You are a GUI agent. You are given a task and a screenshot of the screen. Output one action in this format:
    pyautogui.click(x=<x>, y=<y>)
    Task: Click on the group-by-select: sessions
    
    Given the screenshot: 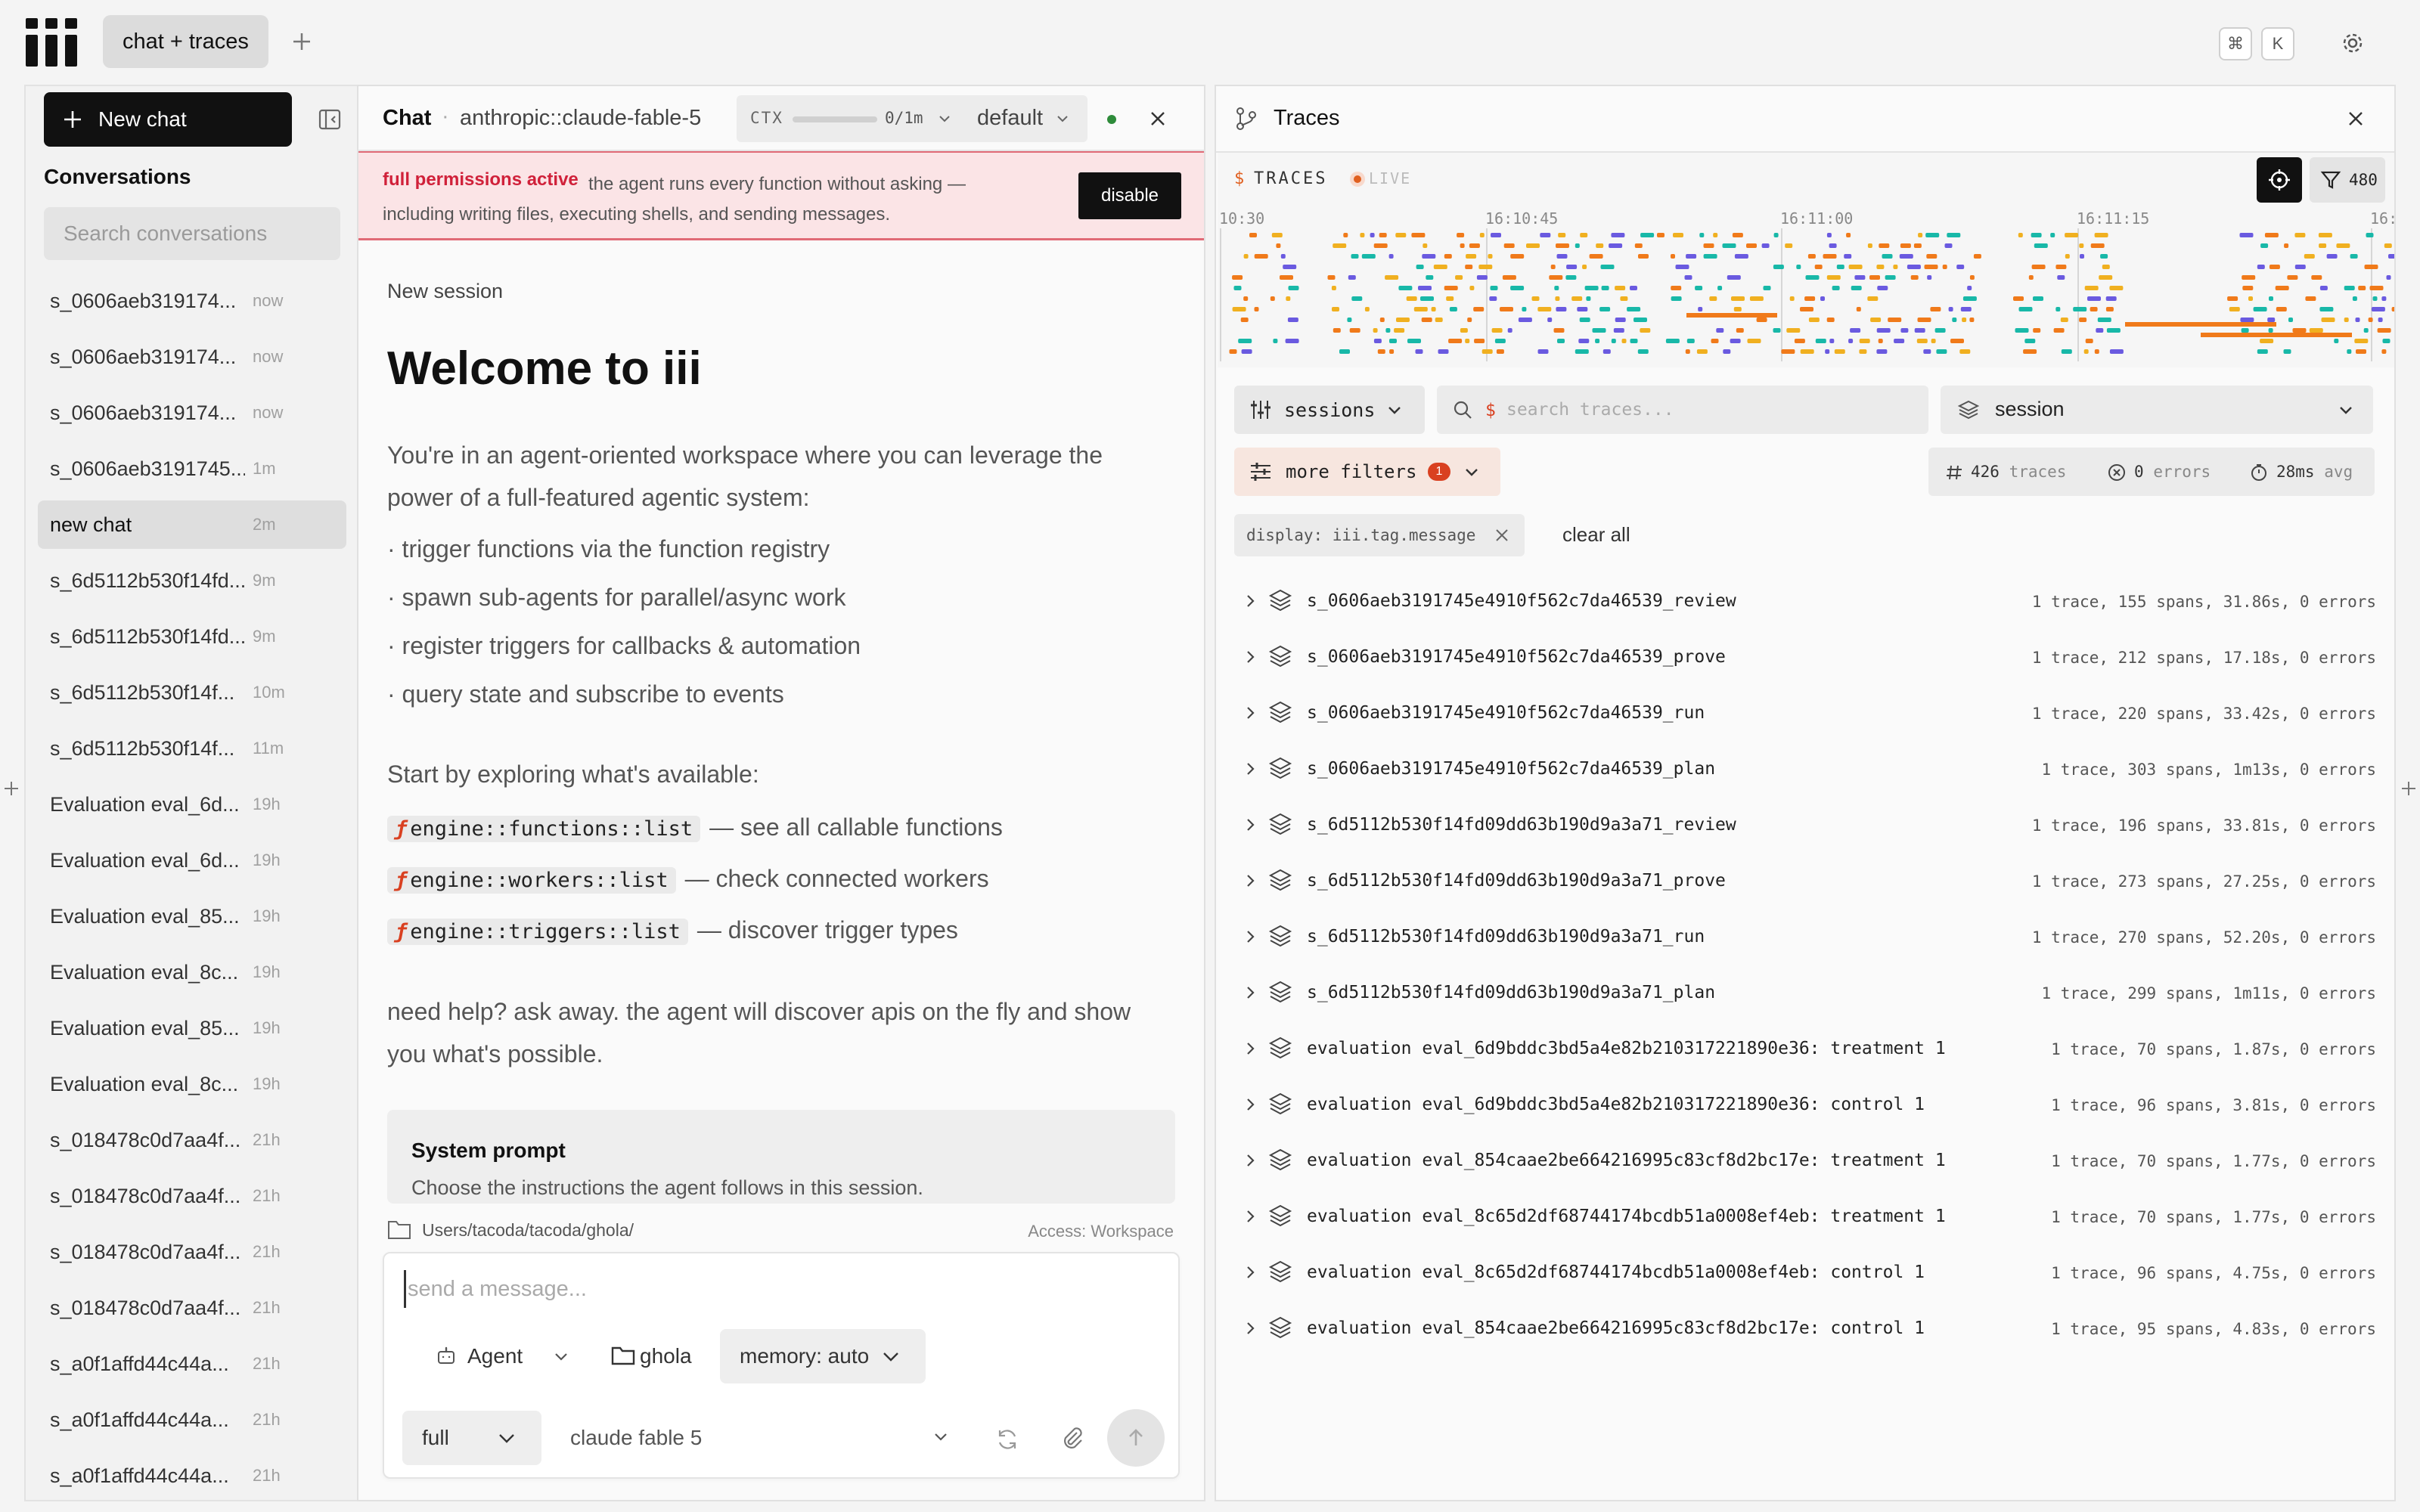 What is the action you would take?
    pyautogui.click(x=1329, y=410)
    